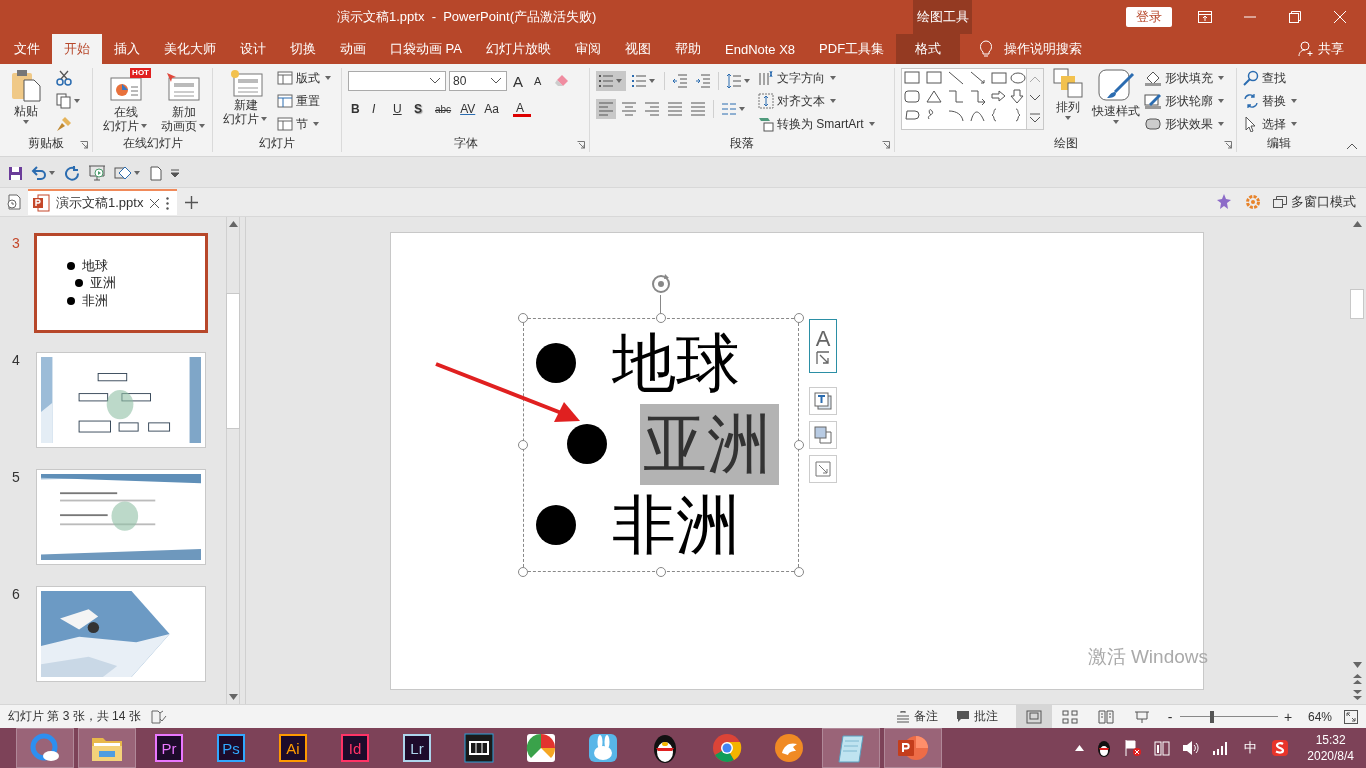  What do you see at coordinates (1116, 97) in the screenshot?
I see `quick-styles-button: 快速样式` at bounding box center [1116, 97].